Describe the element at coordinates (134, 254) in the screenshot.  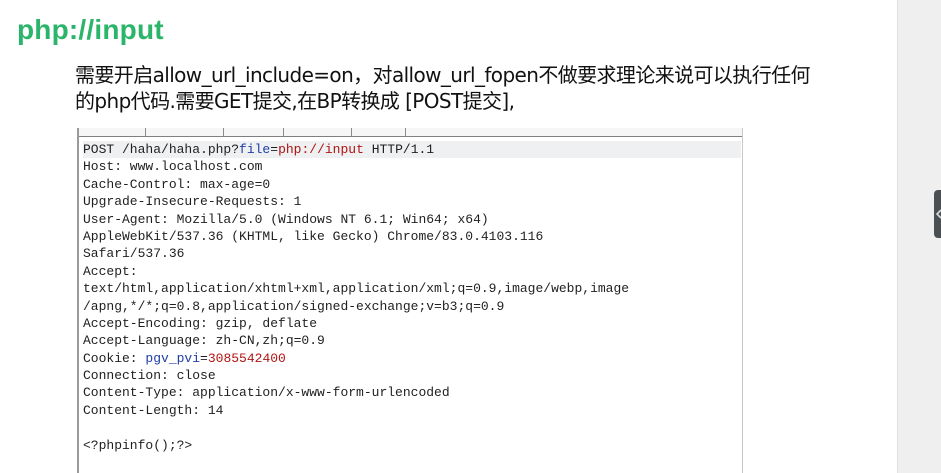
I see `header-user-agent-3: Safari/537.36` at that location.